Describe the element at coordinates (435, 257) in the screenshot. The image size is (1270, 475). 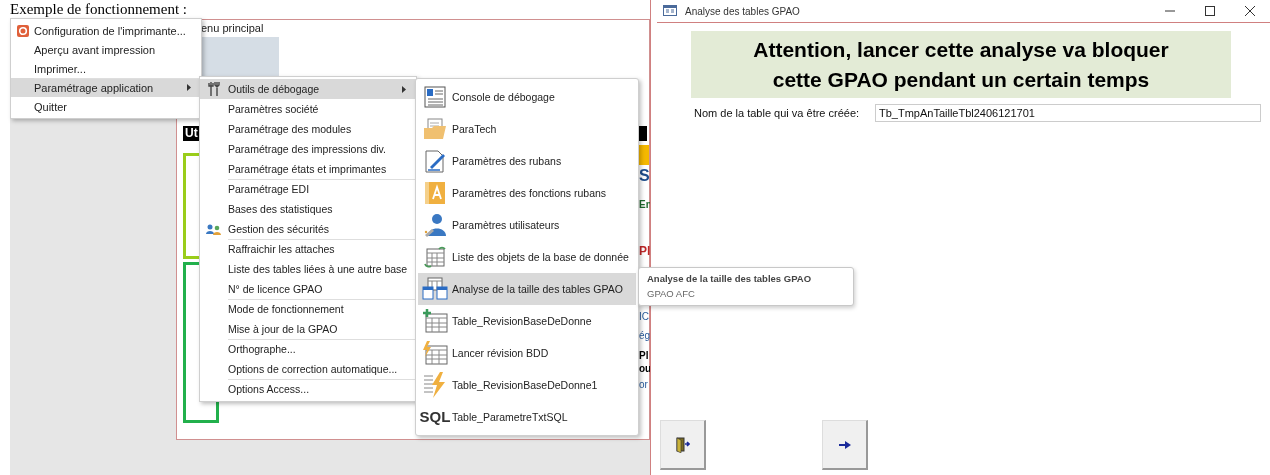
I see `table-arrows-icon` at that location.